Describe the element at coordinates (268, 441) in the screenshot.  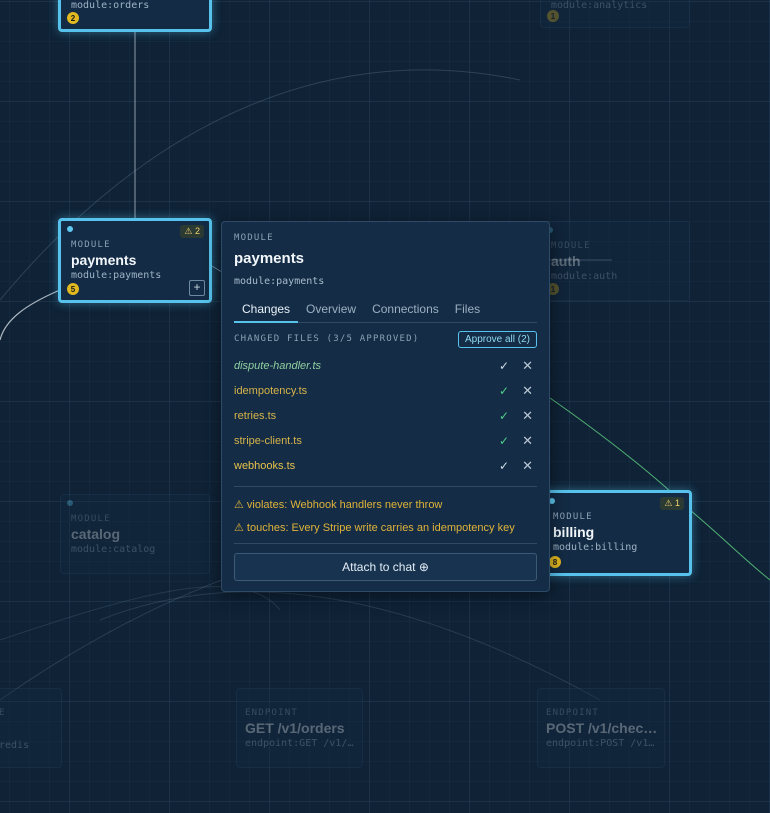
I see `file-name: stripe-client.ts` at that location.